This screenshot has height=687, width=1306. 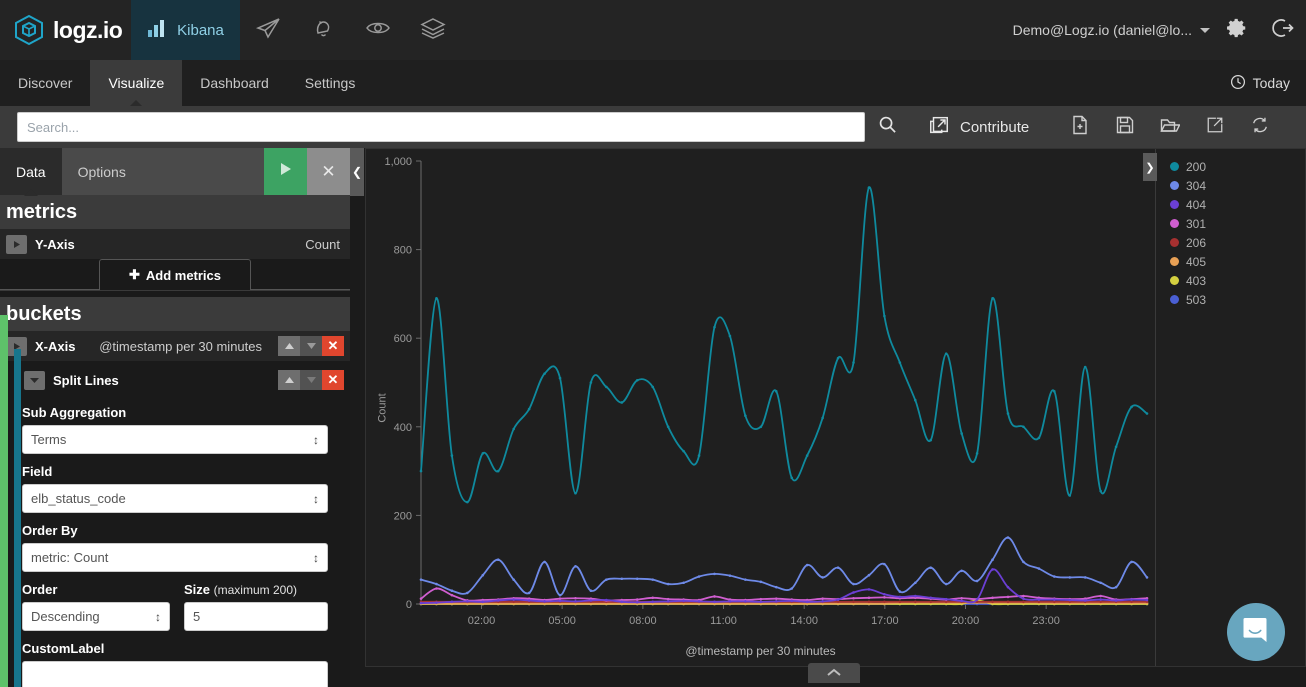 What do you see at coordinates (311, 380) in the screenshot?
I see `move-down-split-lines-button` at bounding box center [311, 380].